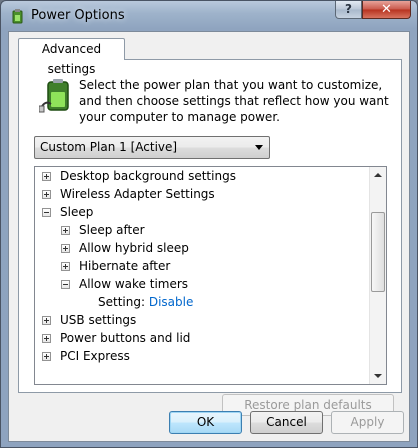 This screenshot has width=418, height=448. What do you see at coordinates (205, 422) in the screenshot?
I see `ok-button: OK` at bounding box center [205, 422].